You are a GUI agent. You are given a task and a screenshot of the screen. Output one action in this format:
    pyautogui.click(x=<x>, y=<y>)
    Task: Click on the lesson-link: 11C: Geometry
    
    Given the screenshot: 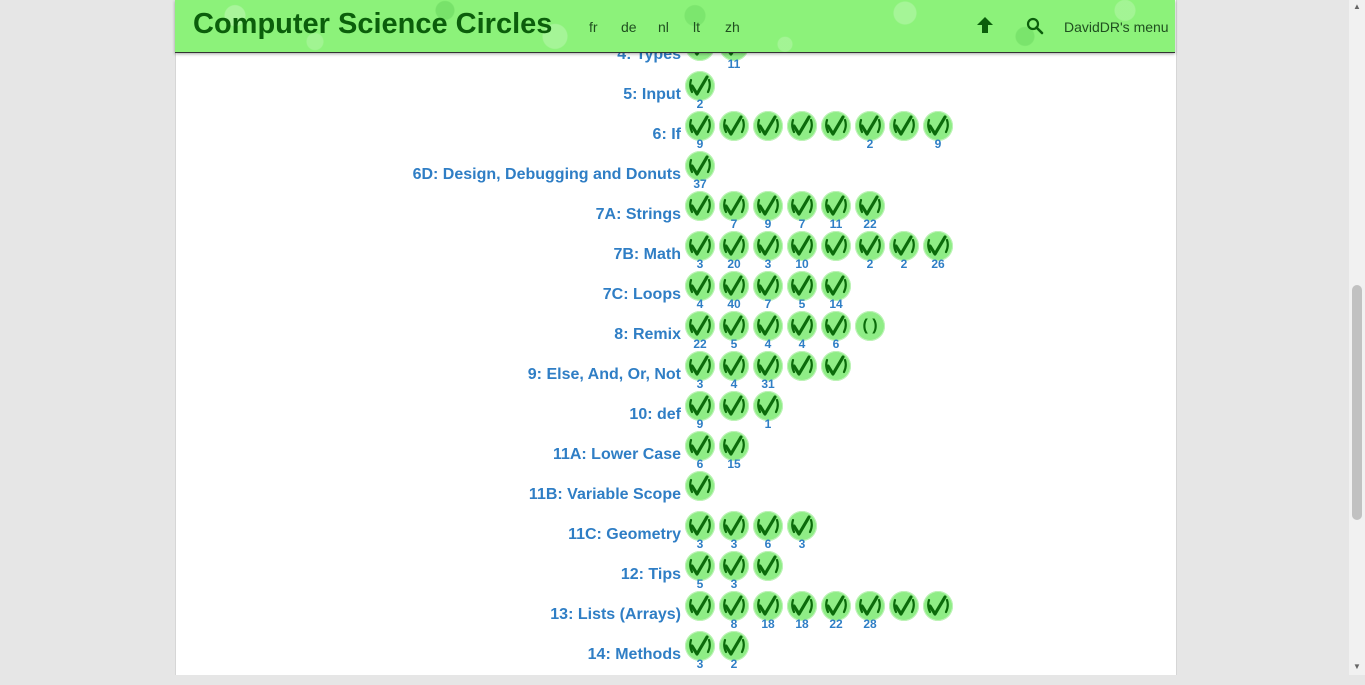 What is the action you would take?
    pyautogui.click(x=624, y=535)
    